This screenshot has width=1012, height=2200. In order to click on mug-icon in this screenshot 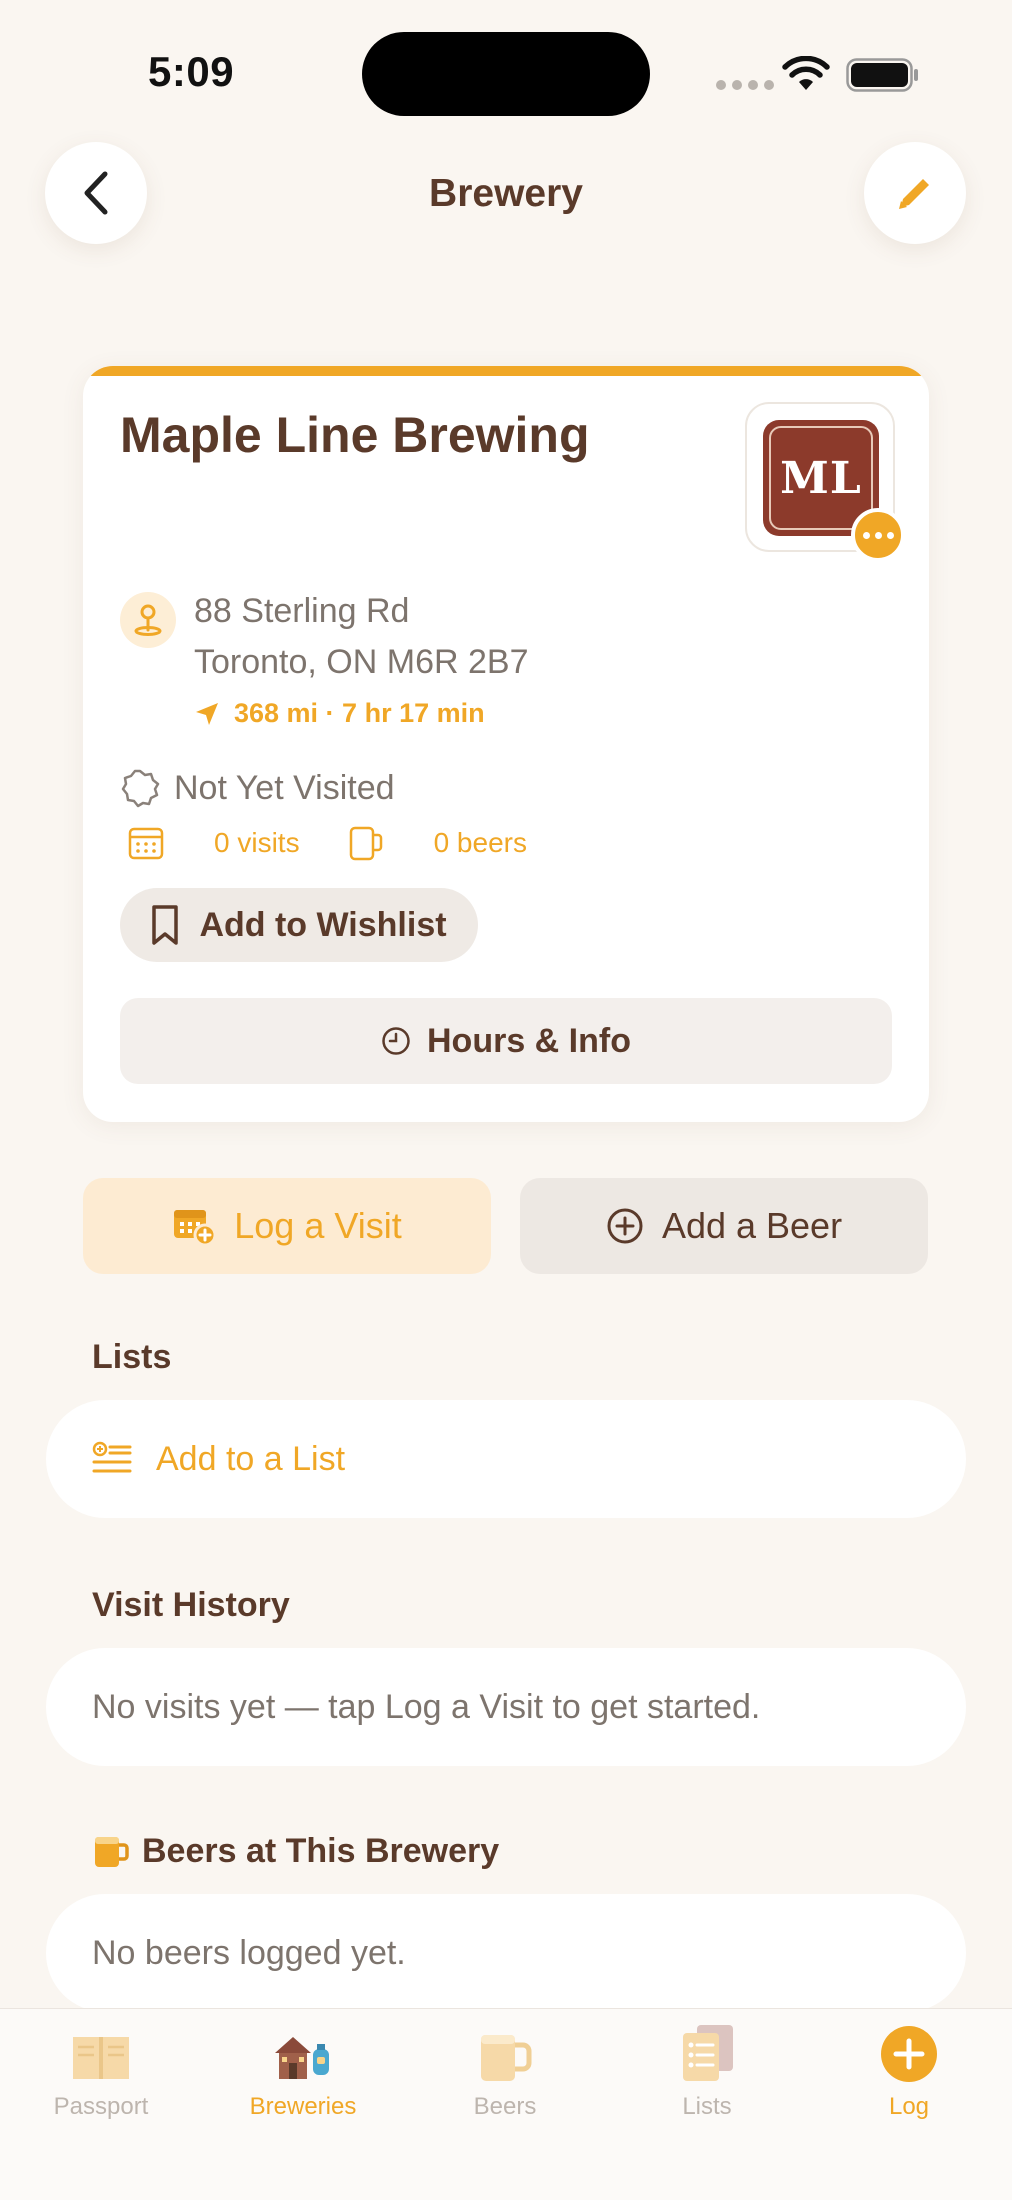, I will do `click(365, 843)`.